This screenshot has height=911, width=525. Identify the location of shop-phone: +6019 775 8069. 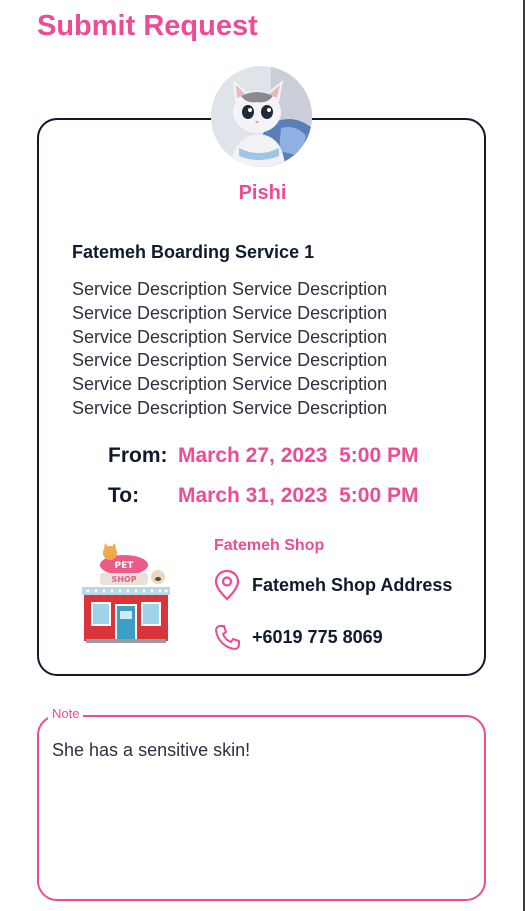
(317, 636).